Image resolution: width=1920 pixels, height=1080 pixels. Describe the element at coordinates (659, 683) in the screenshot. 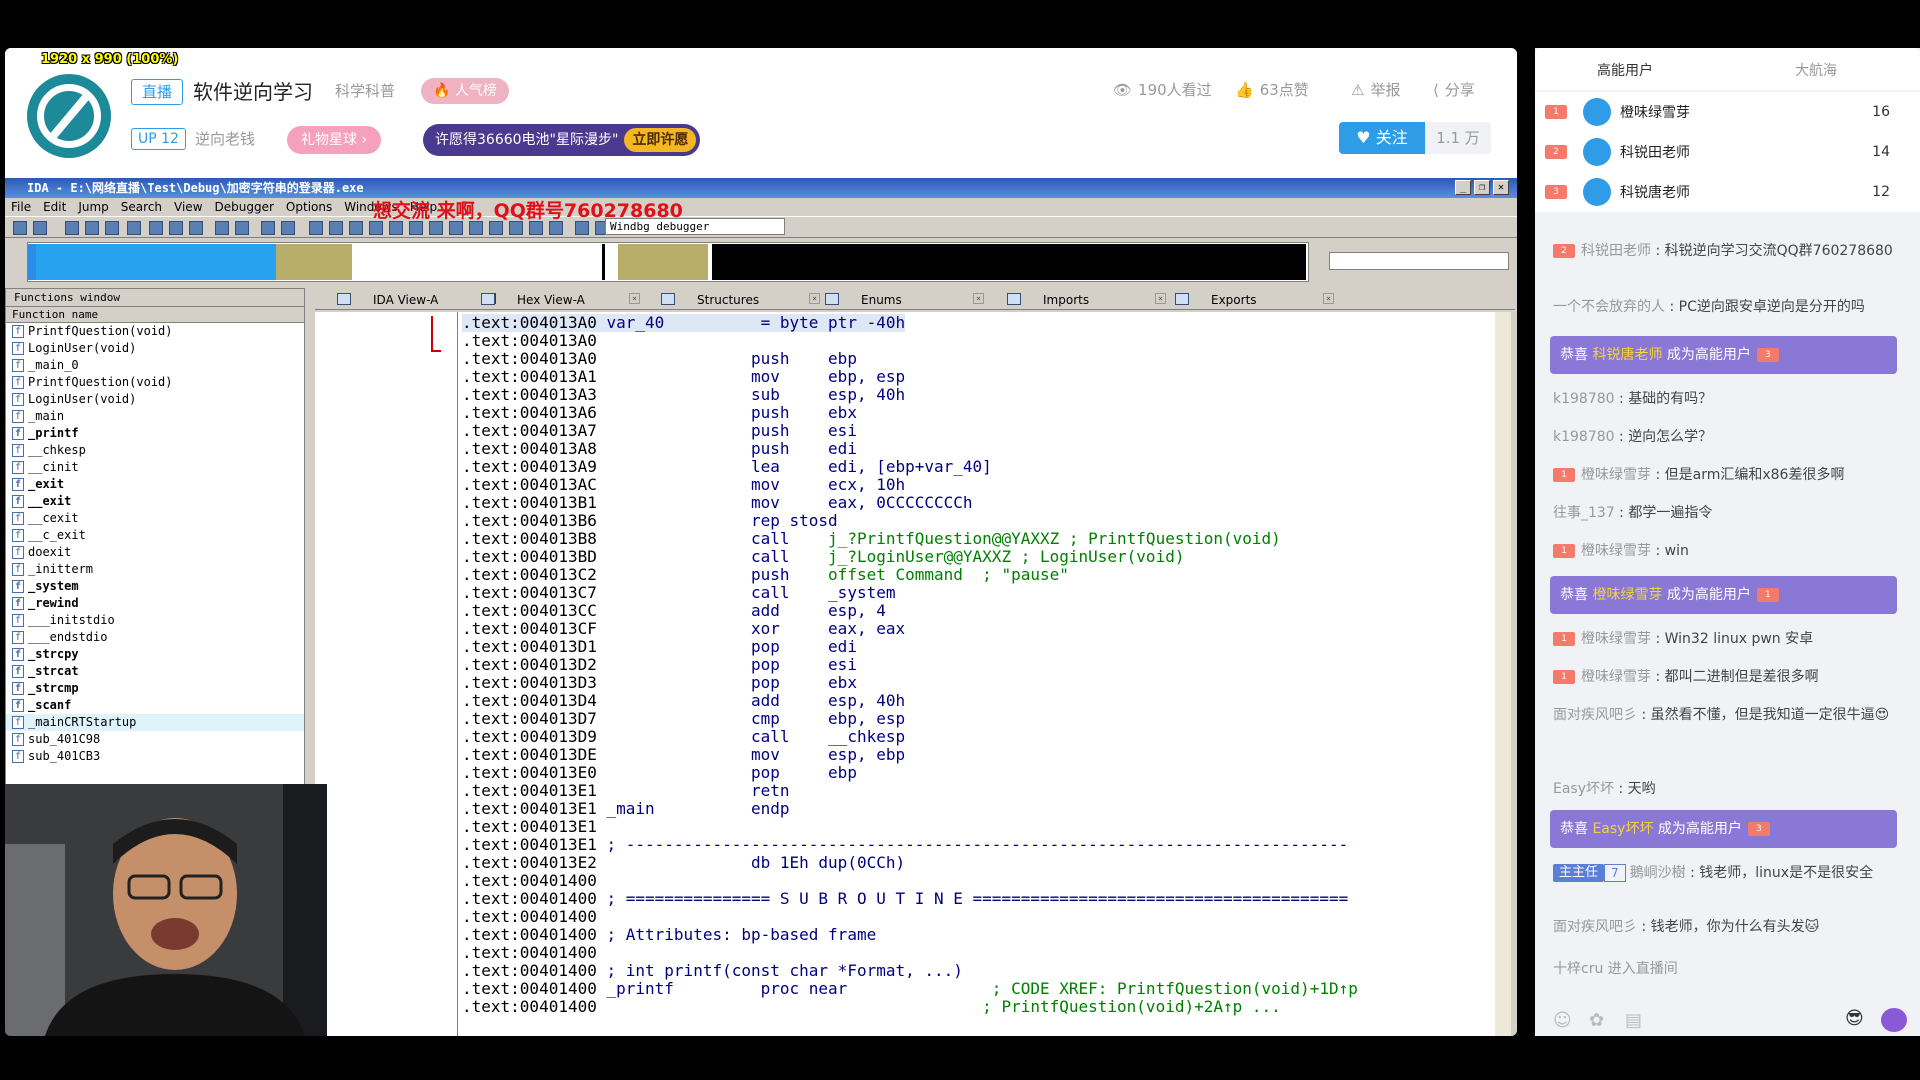

I see `code-line: .text:004013D3 pop ebx` at that location.